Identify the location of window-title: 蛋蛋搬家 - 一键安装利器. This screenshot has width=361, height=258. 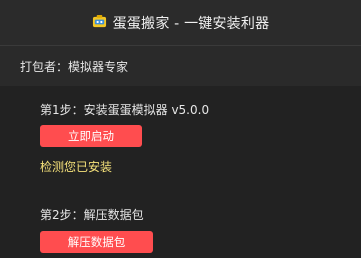
(191, 23).